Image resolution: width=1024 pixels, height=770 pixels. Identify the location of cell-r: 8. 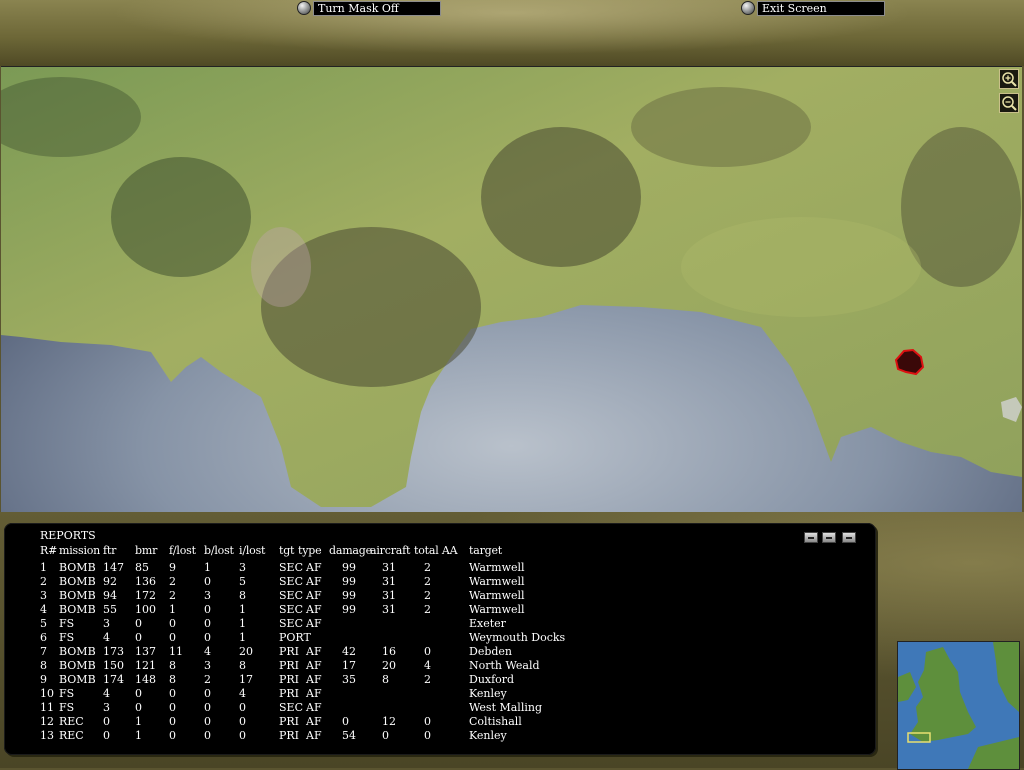
(43, 665).